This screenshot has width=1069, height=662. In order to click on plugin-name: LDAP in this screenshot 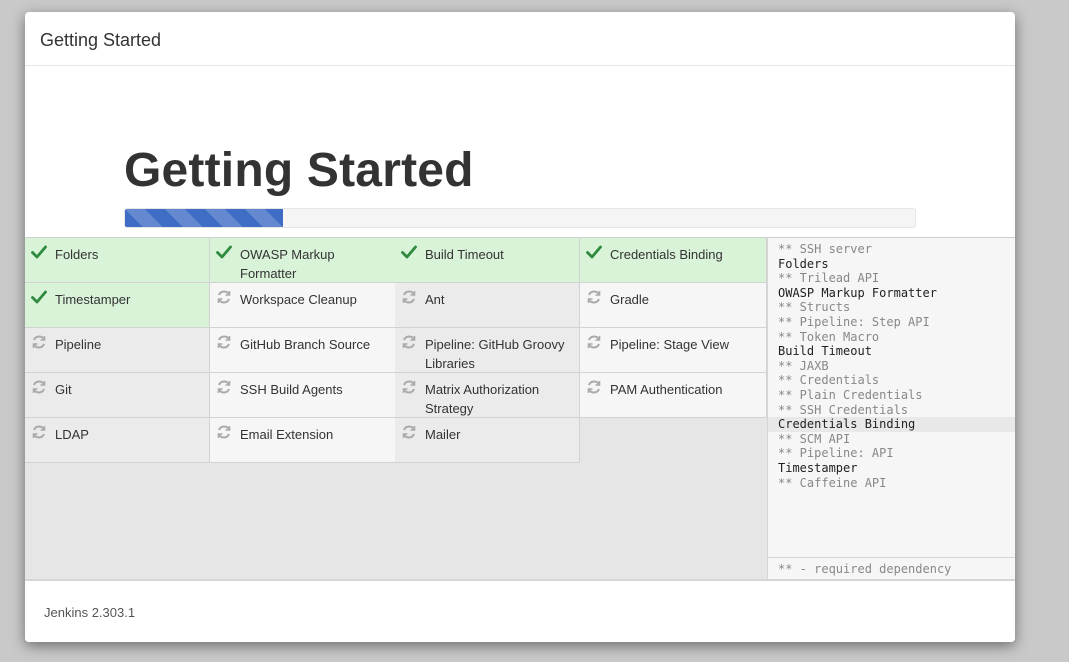, I will do `click(72, 434)`.